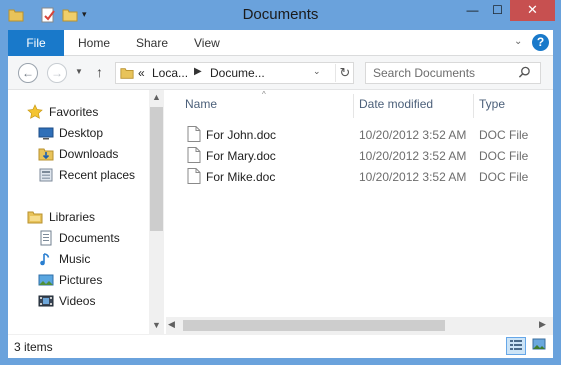  I want to click on navigation-pane-scrollbar: ▲ ▼, so click(156, 212).